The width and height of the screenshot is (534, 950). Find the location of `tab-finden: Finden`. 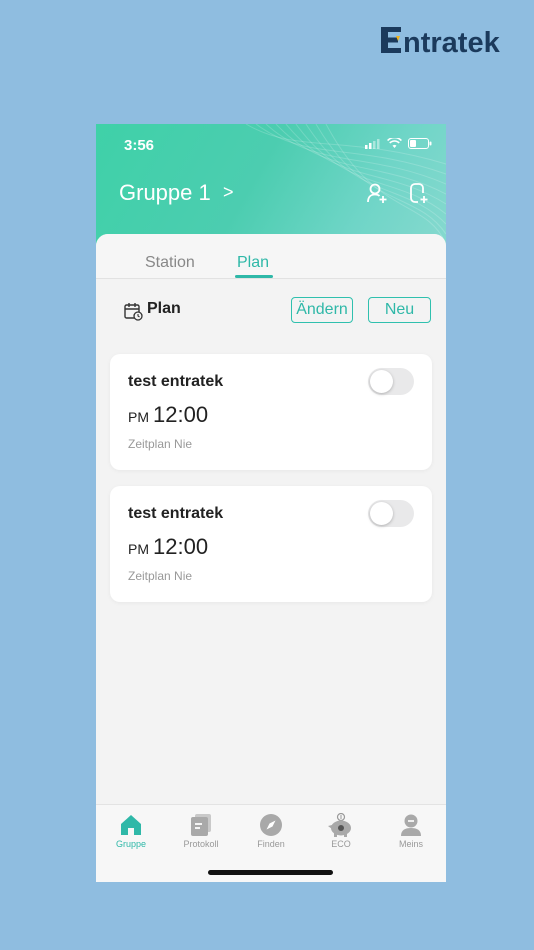

tab-finden: Finden is located at coordinates (271, 831).